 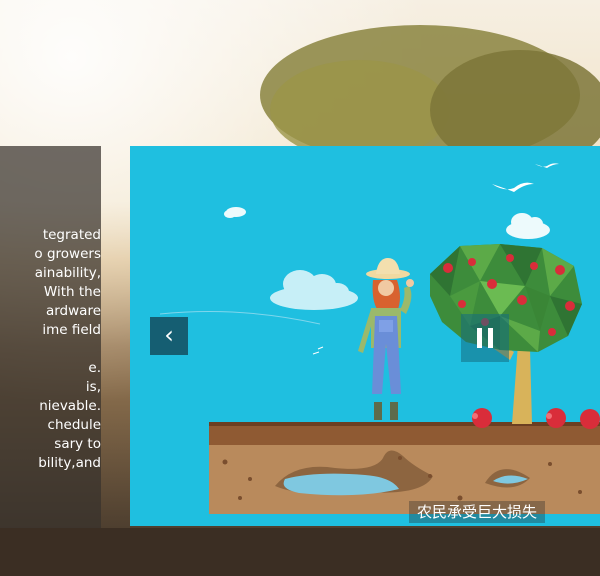 What do you see at coordinates (71, 235) in the screenshot?
I see `intro-text-line: tegrated` at bounding box center [71, 235].